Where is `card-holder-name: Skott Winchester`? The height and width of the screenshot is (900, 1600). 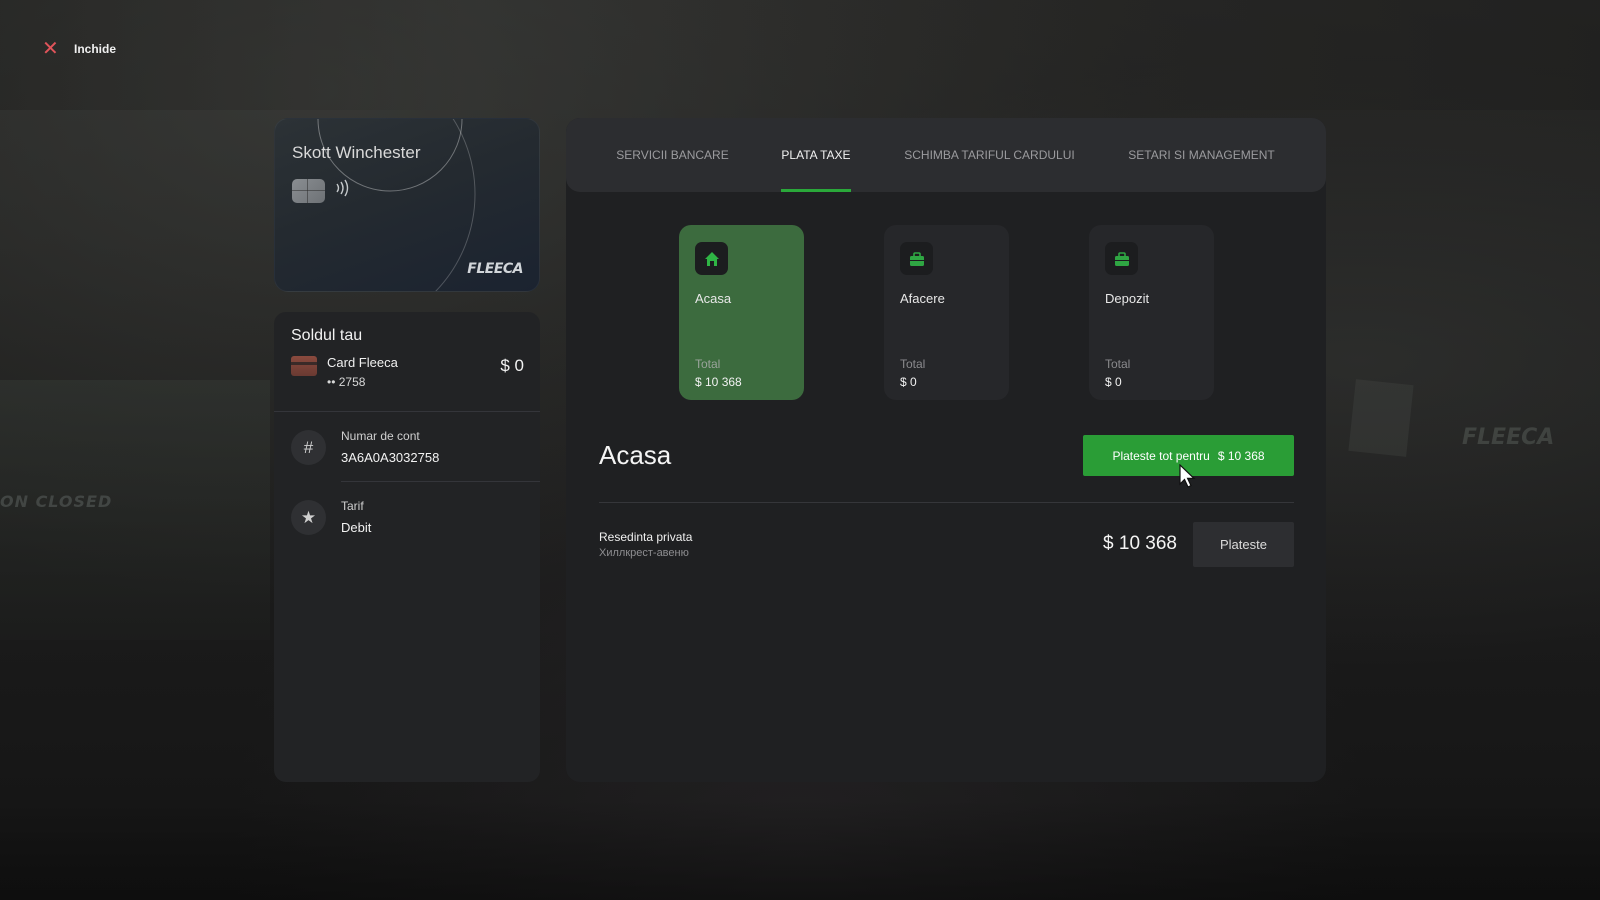 card-holder-name: Skott Winchester is located at coordinates (356, 152).